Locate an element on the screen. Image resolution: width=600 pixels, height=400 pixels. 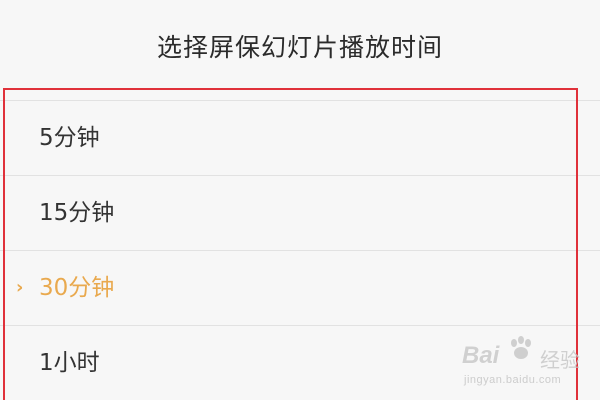
watermark-url: jingyan.baidu.com is located at coordinates (513, 380).